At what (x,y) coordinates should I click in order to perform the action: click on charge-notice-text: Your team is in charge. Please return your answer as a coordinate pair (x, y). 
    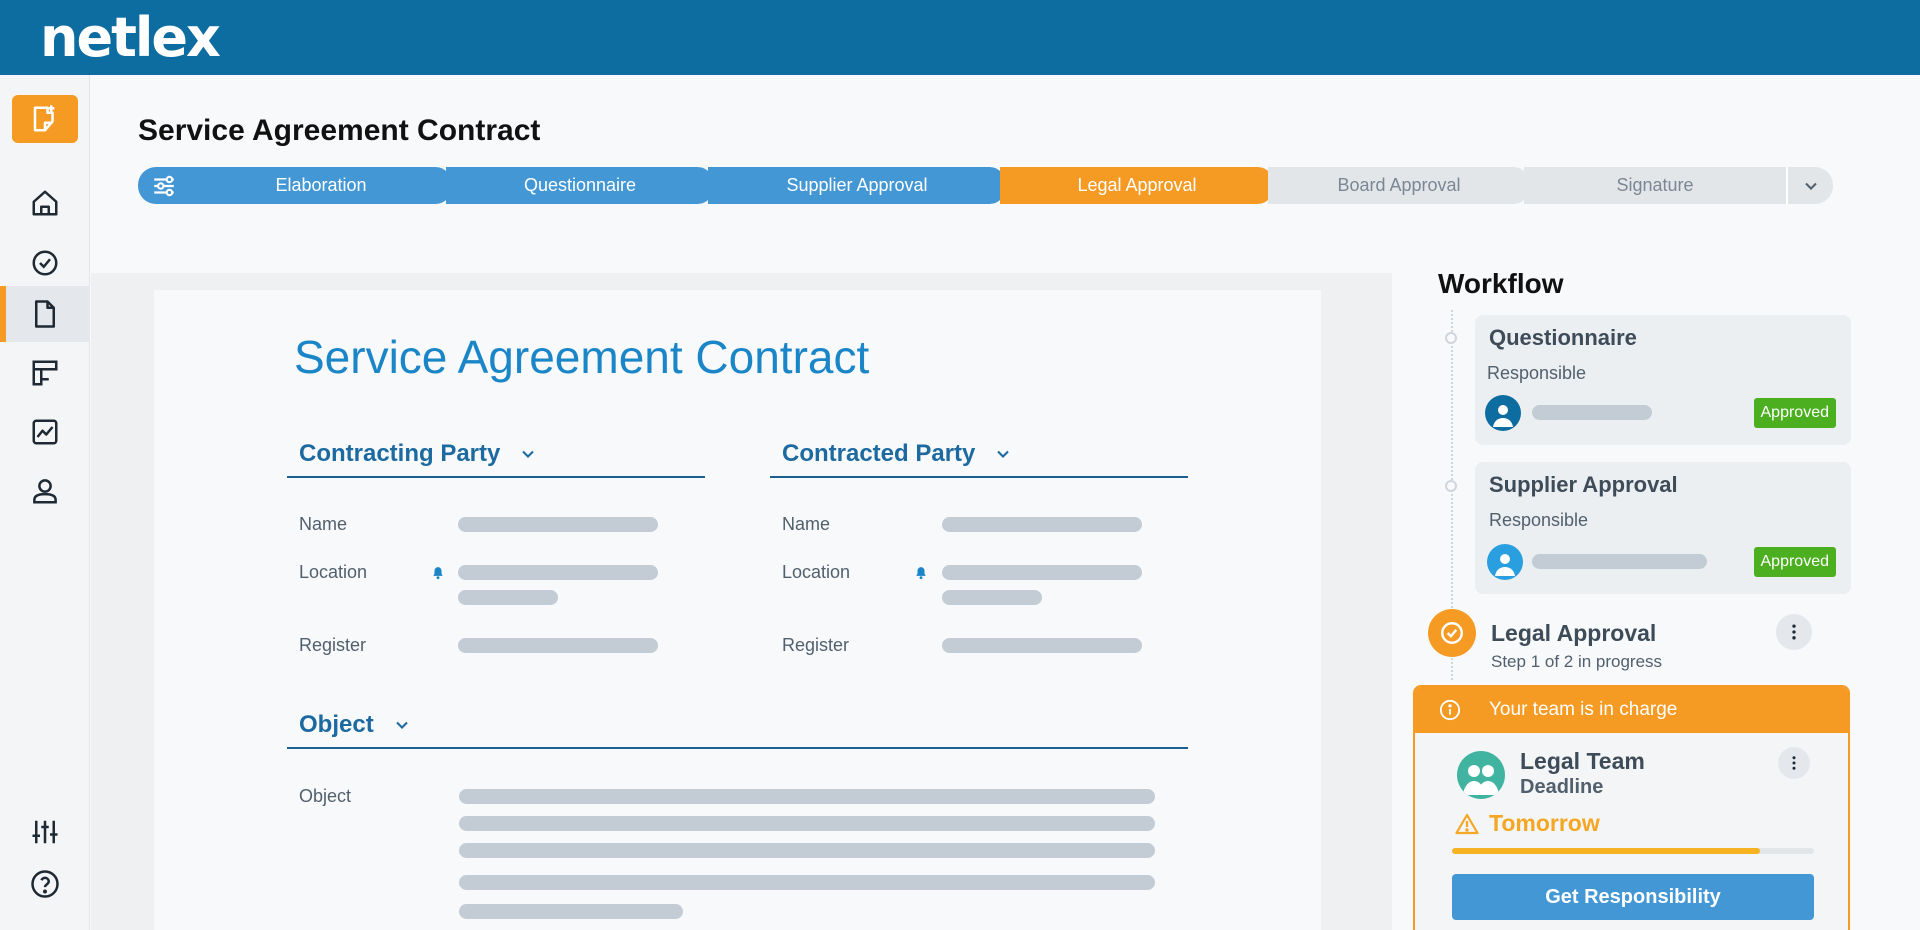
    Looking at the image, I should click on (1583, 709).